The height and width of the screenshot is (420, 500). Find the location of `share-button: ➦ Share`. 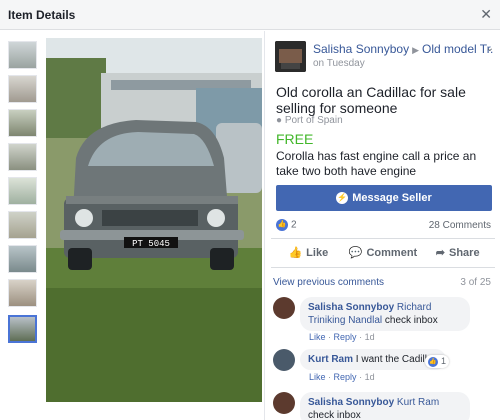

share-button: ➦ Share is located at coordinates (457, 253).